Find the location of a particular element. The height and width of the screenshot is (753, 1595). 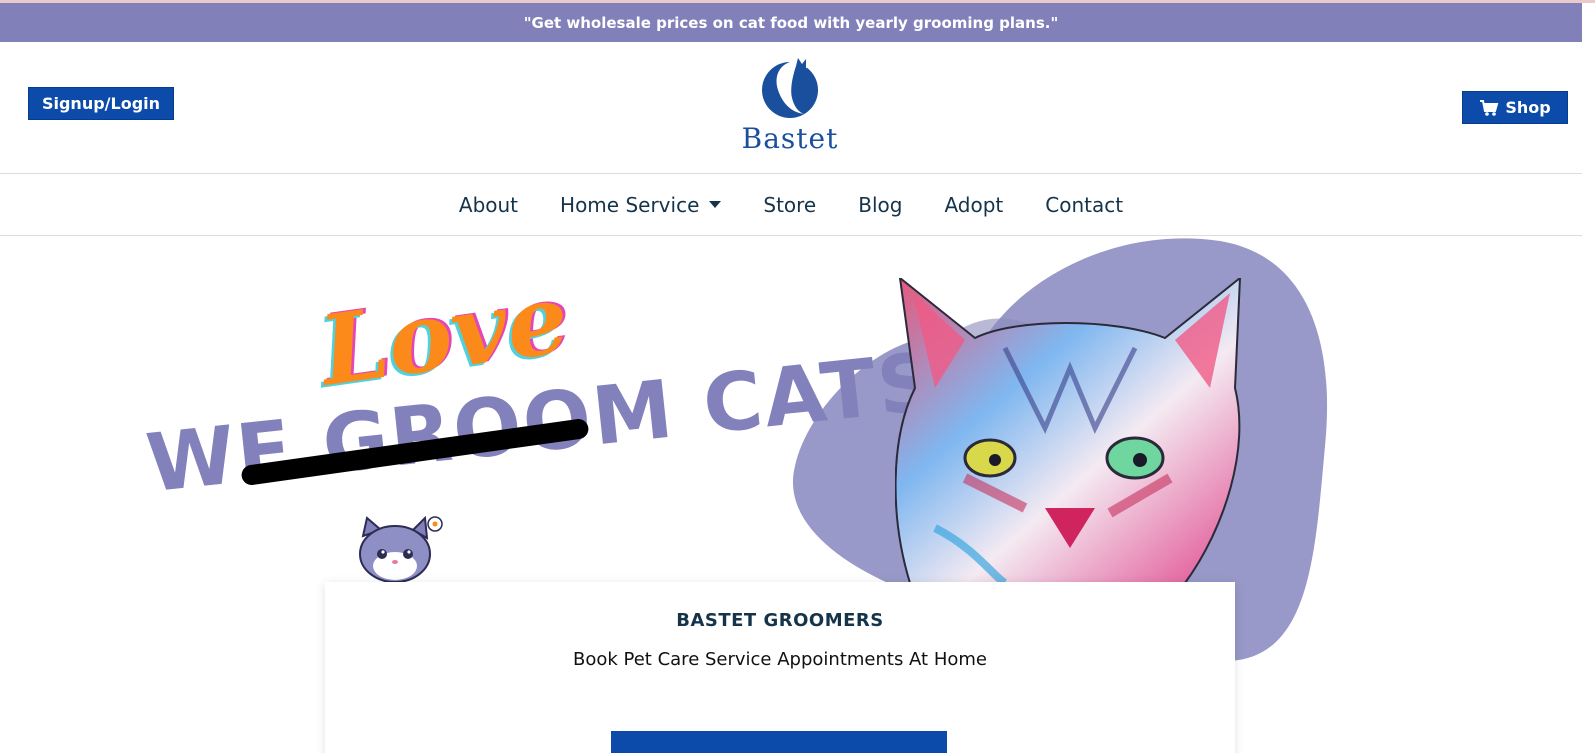

site-logo: Bastet is located at coordinates (790, 106).